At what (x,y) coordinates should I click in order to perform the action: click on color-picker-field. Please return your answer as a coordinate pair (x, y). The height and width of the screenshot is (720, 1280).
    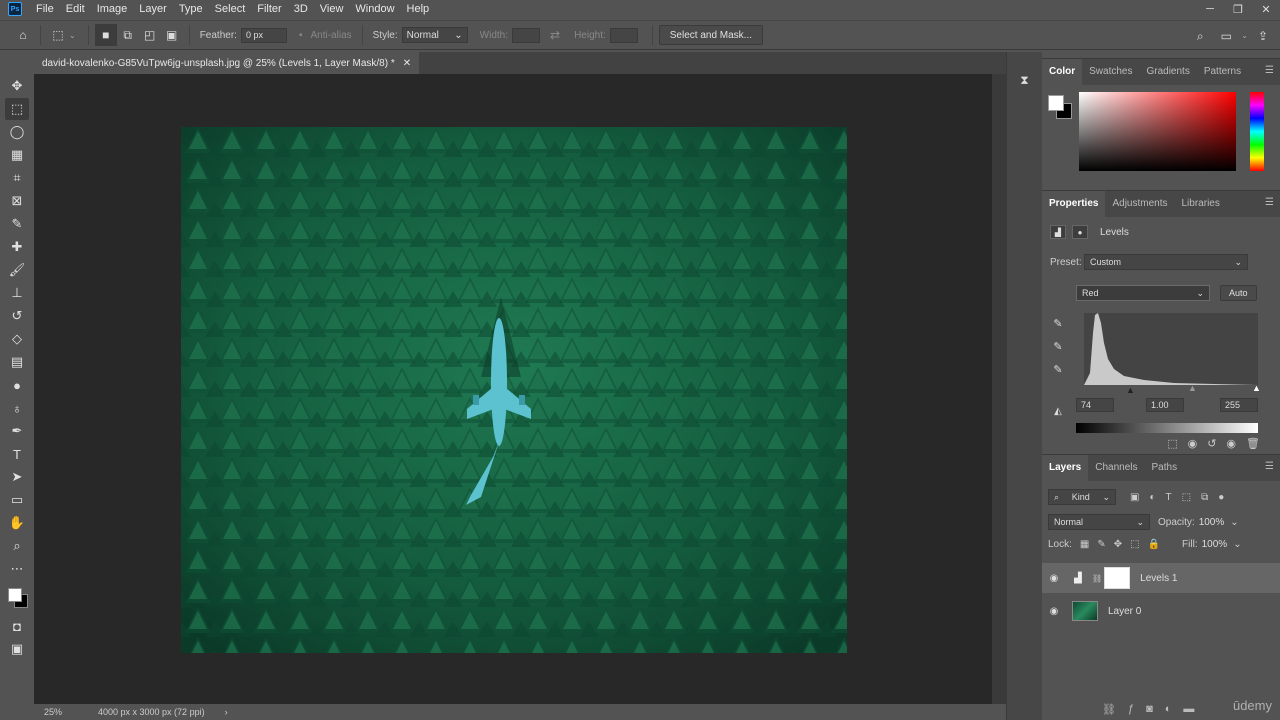
    Looking at the image, I should click on (1157, 131).